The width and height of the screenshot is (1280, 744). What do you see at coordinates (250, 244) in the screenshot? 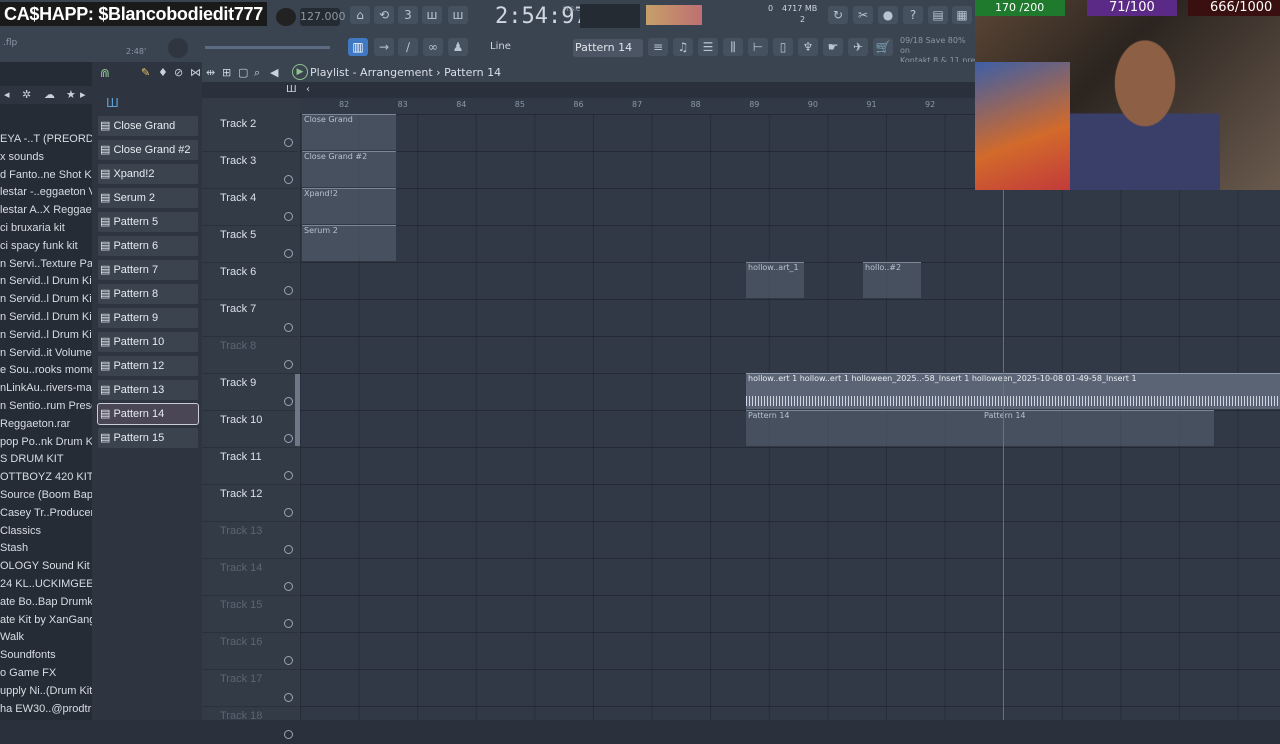
I see `track-header: Track 5` at bounding box center [250, 244].